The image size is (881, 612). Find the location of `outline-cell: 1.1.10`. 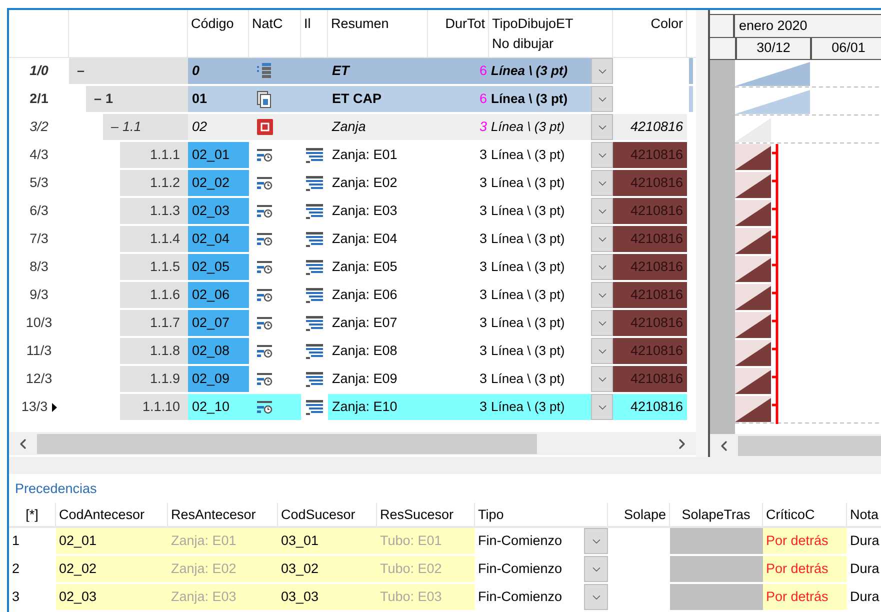

outline-cell: 1.1.10 is located at coordinates (154, 407).